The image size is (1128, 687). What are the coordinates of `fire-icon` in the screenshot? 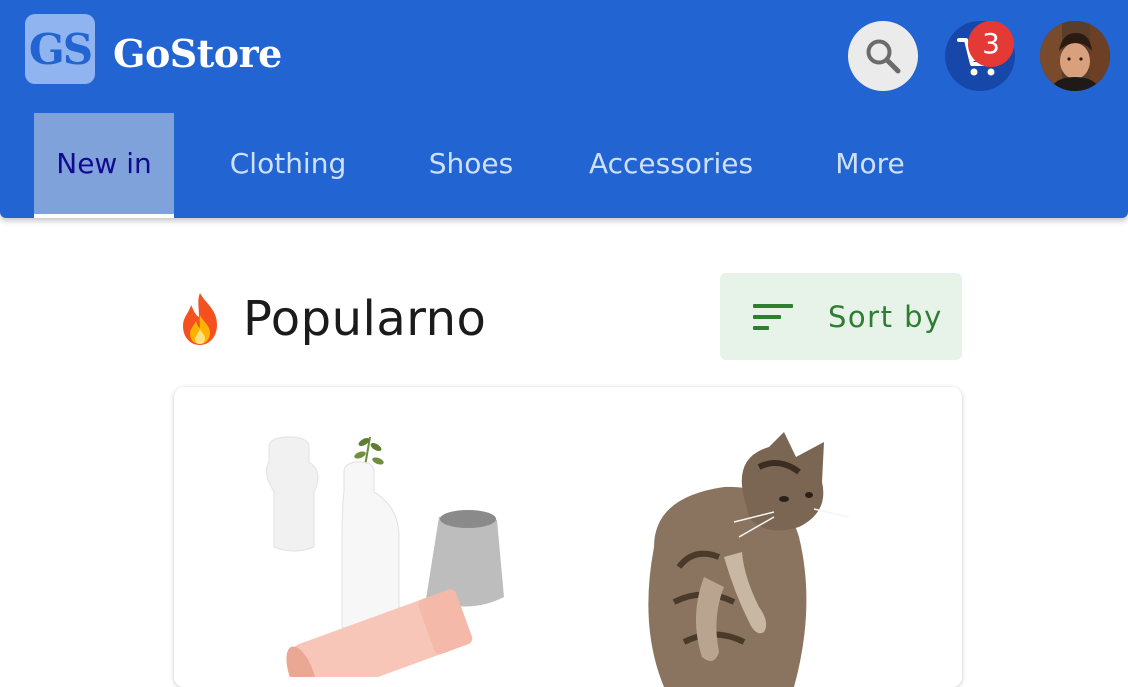 It's located at (200, 319).